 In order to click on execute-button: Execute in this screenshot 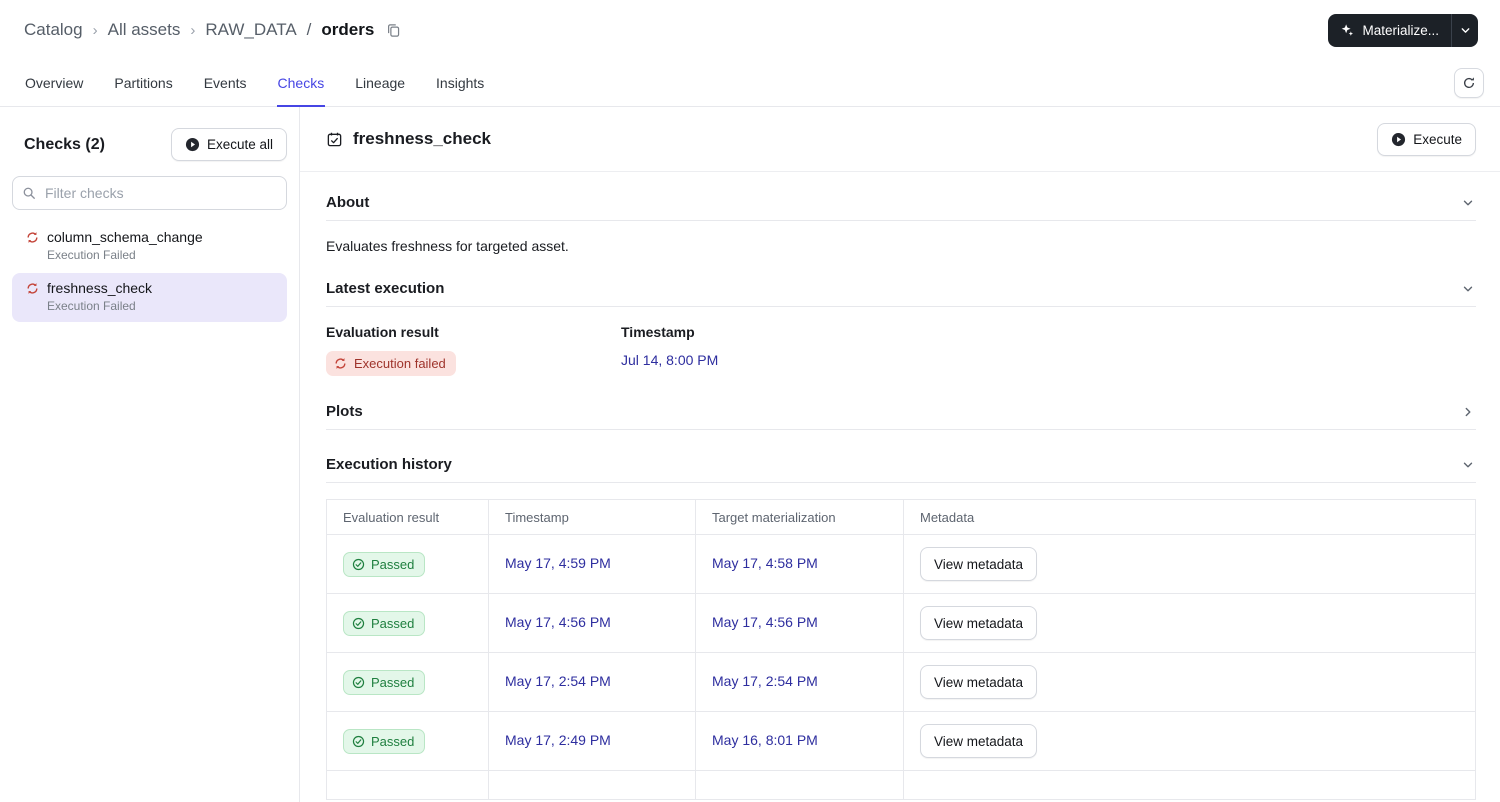, I will do `click(1426, 139)`.